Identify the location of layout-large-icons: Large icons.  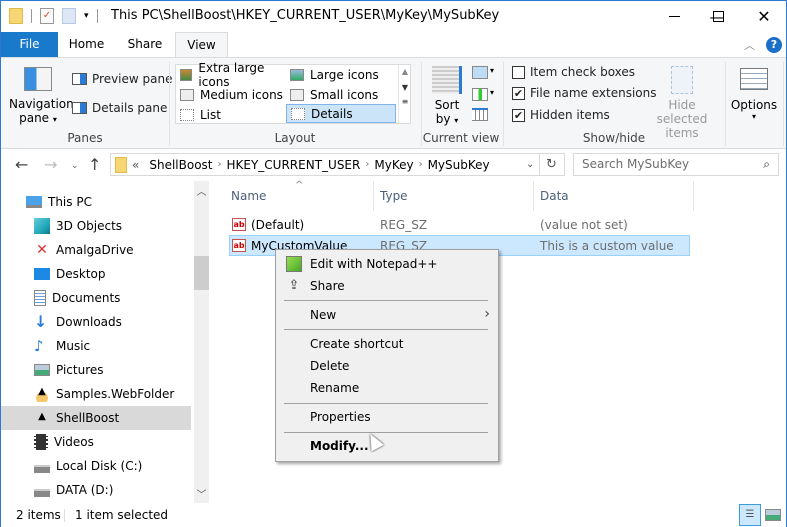
(341, 74).